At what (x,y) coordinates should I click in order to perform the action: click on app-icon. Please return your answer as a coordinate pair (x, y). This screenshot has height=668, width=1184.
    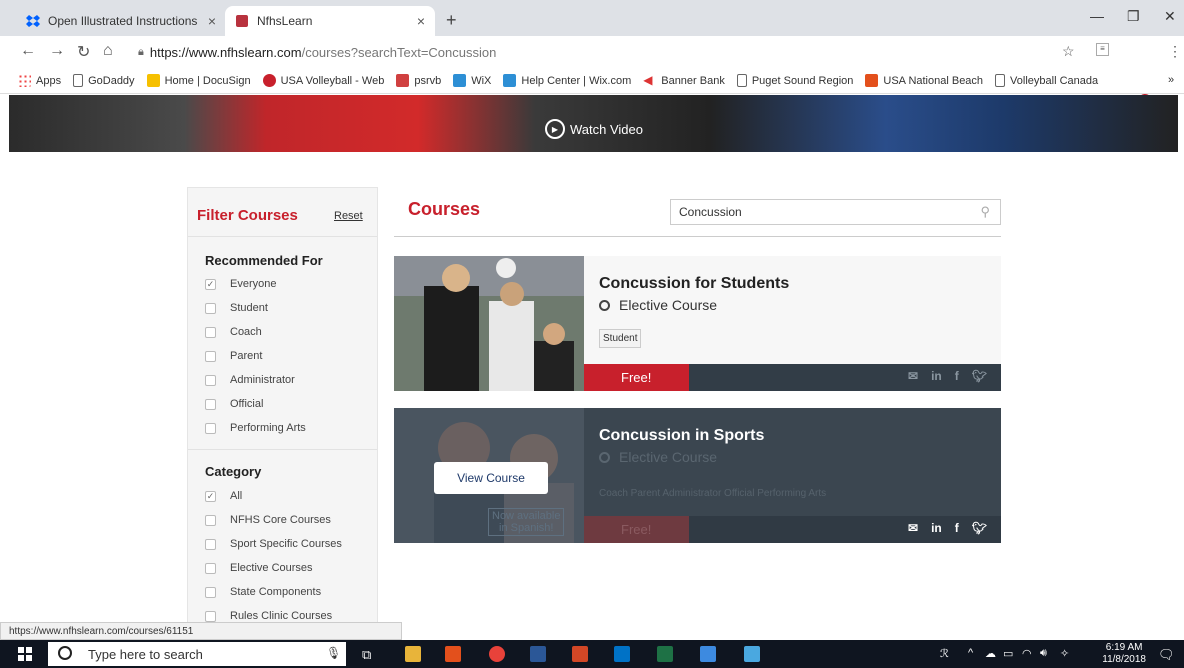
    Looking at the image, I should click on (752, 654).